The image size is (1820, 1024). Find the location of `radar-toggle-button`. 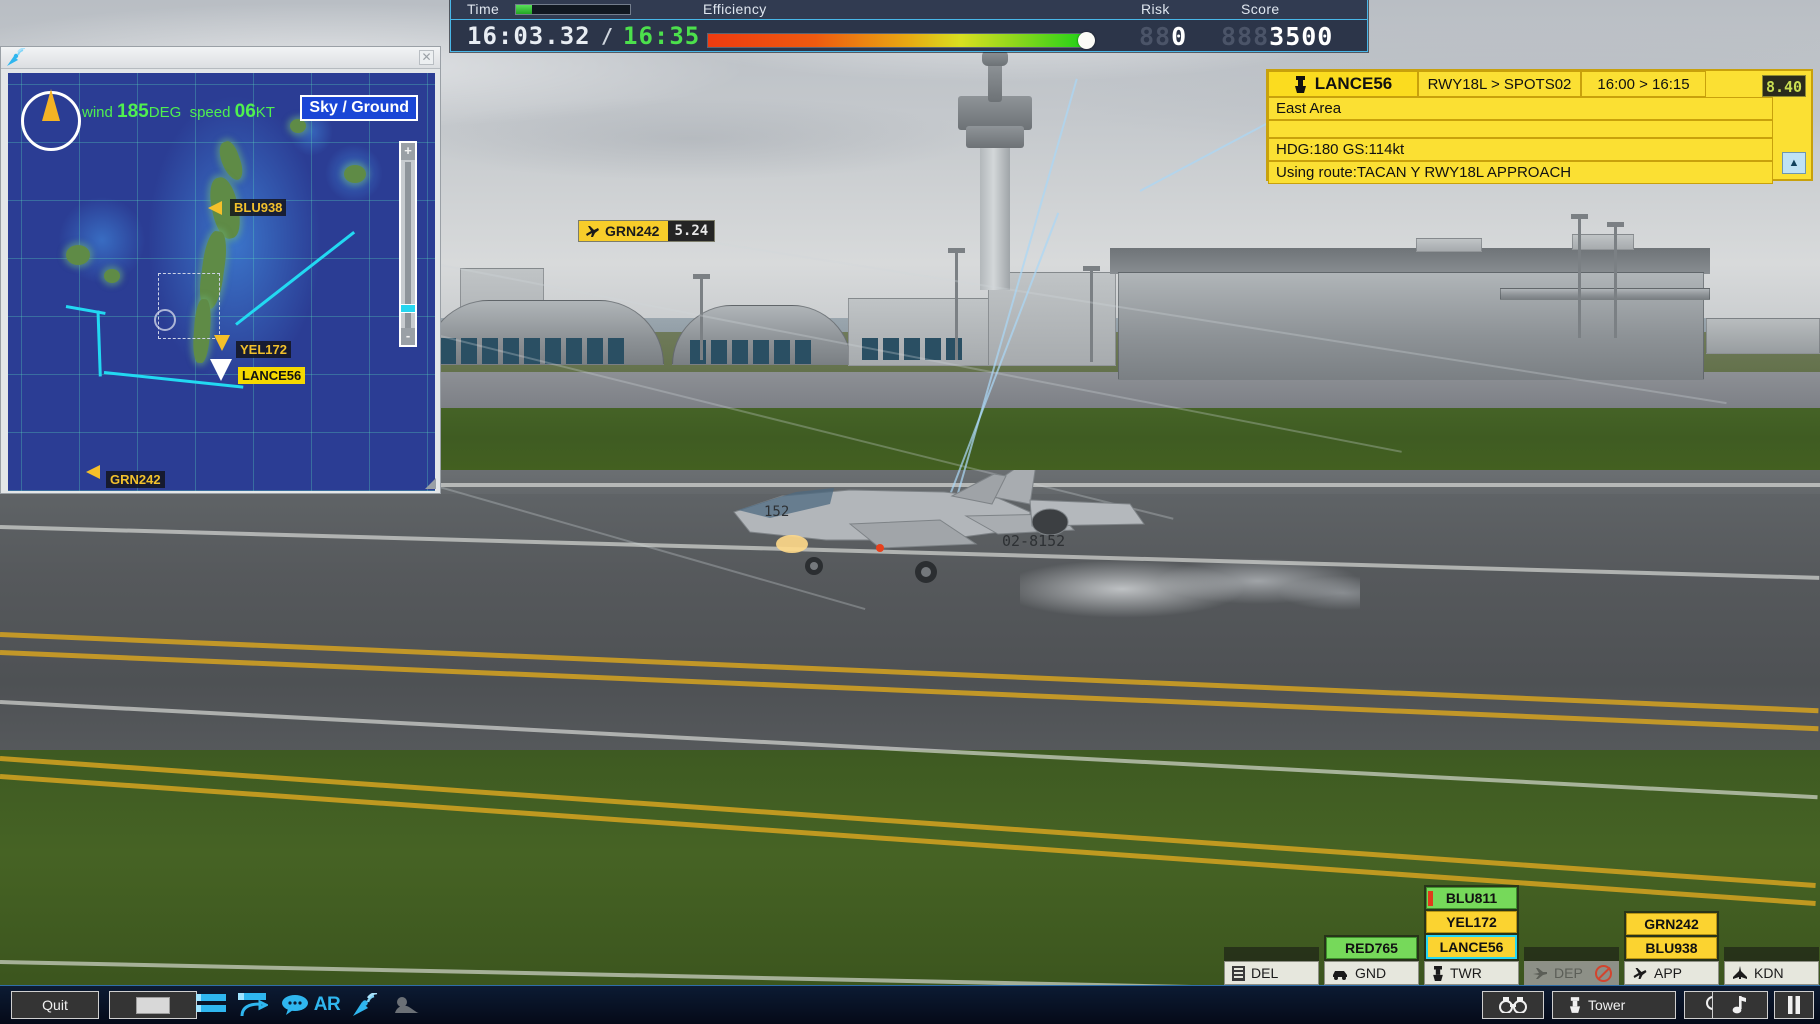

radar-toggle-button is located at coordinates (365, 1005).